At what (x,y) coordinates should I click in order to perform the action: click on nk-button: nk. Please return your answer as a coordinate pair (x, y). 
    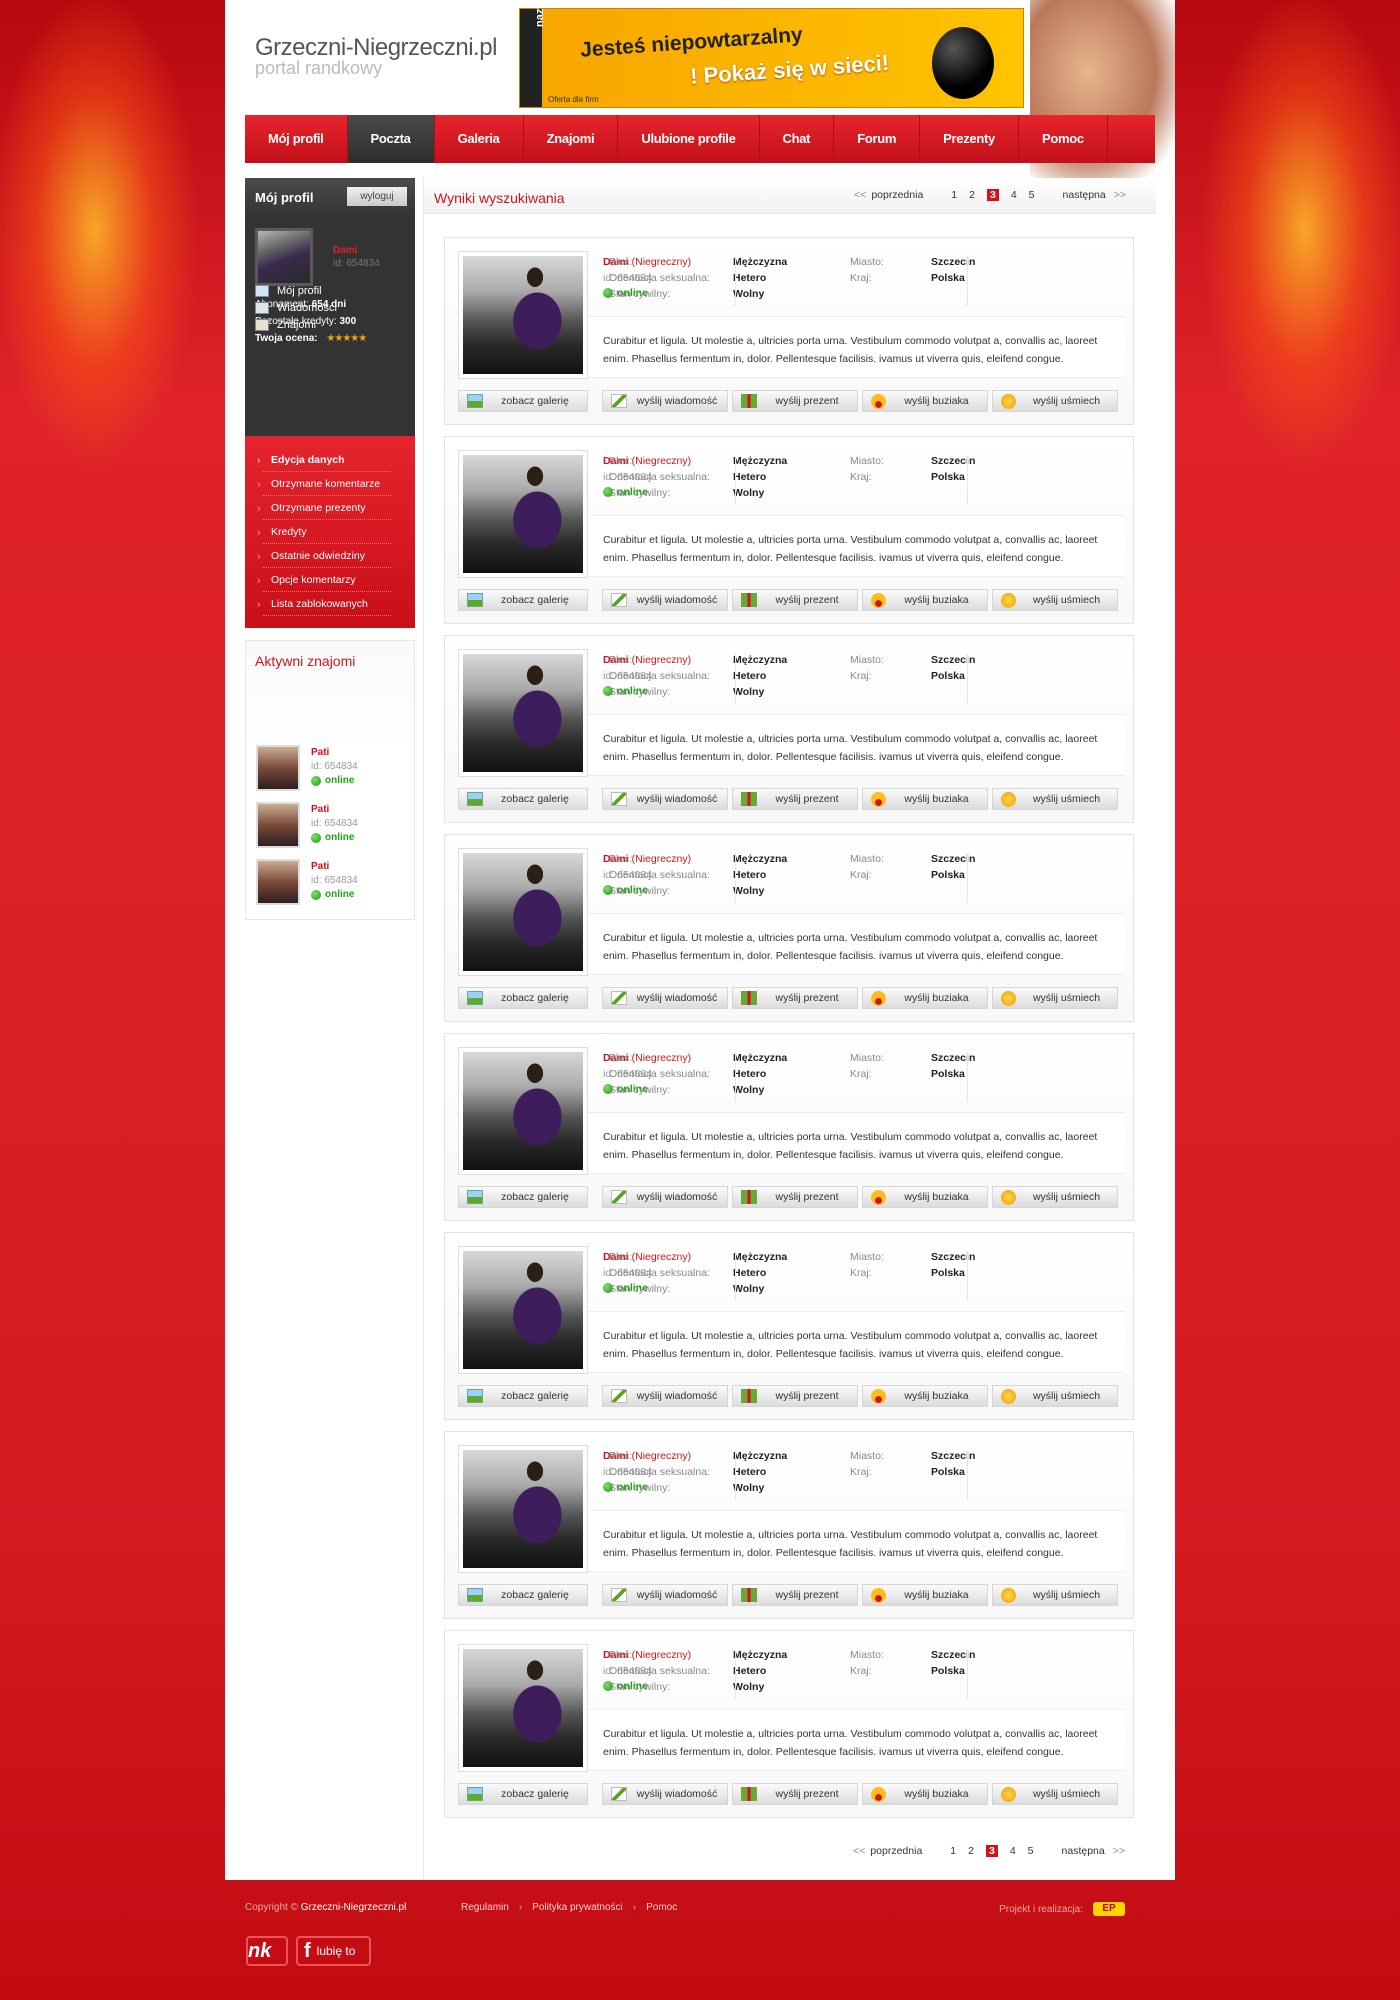
    Looking at the image, I should click on (267, 1951).